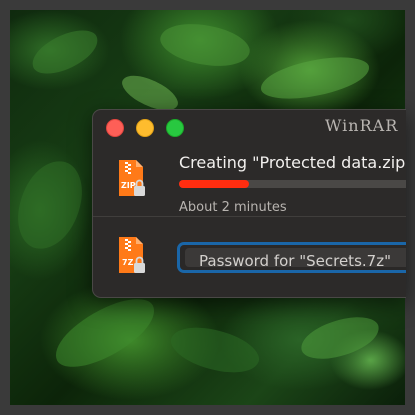  What do you see at coordinates (292, 162) in the screenshot?
I see `task-title: Creating "Protected data.zip` at bounding box center [292, 162].